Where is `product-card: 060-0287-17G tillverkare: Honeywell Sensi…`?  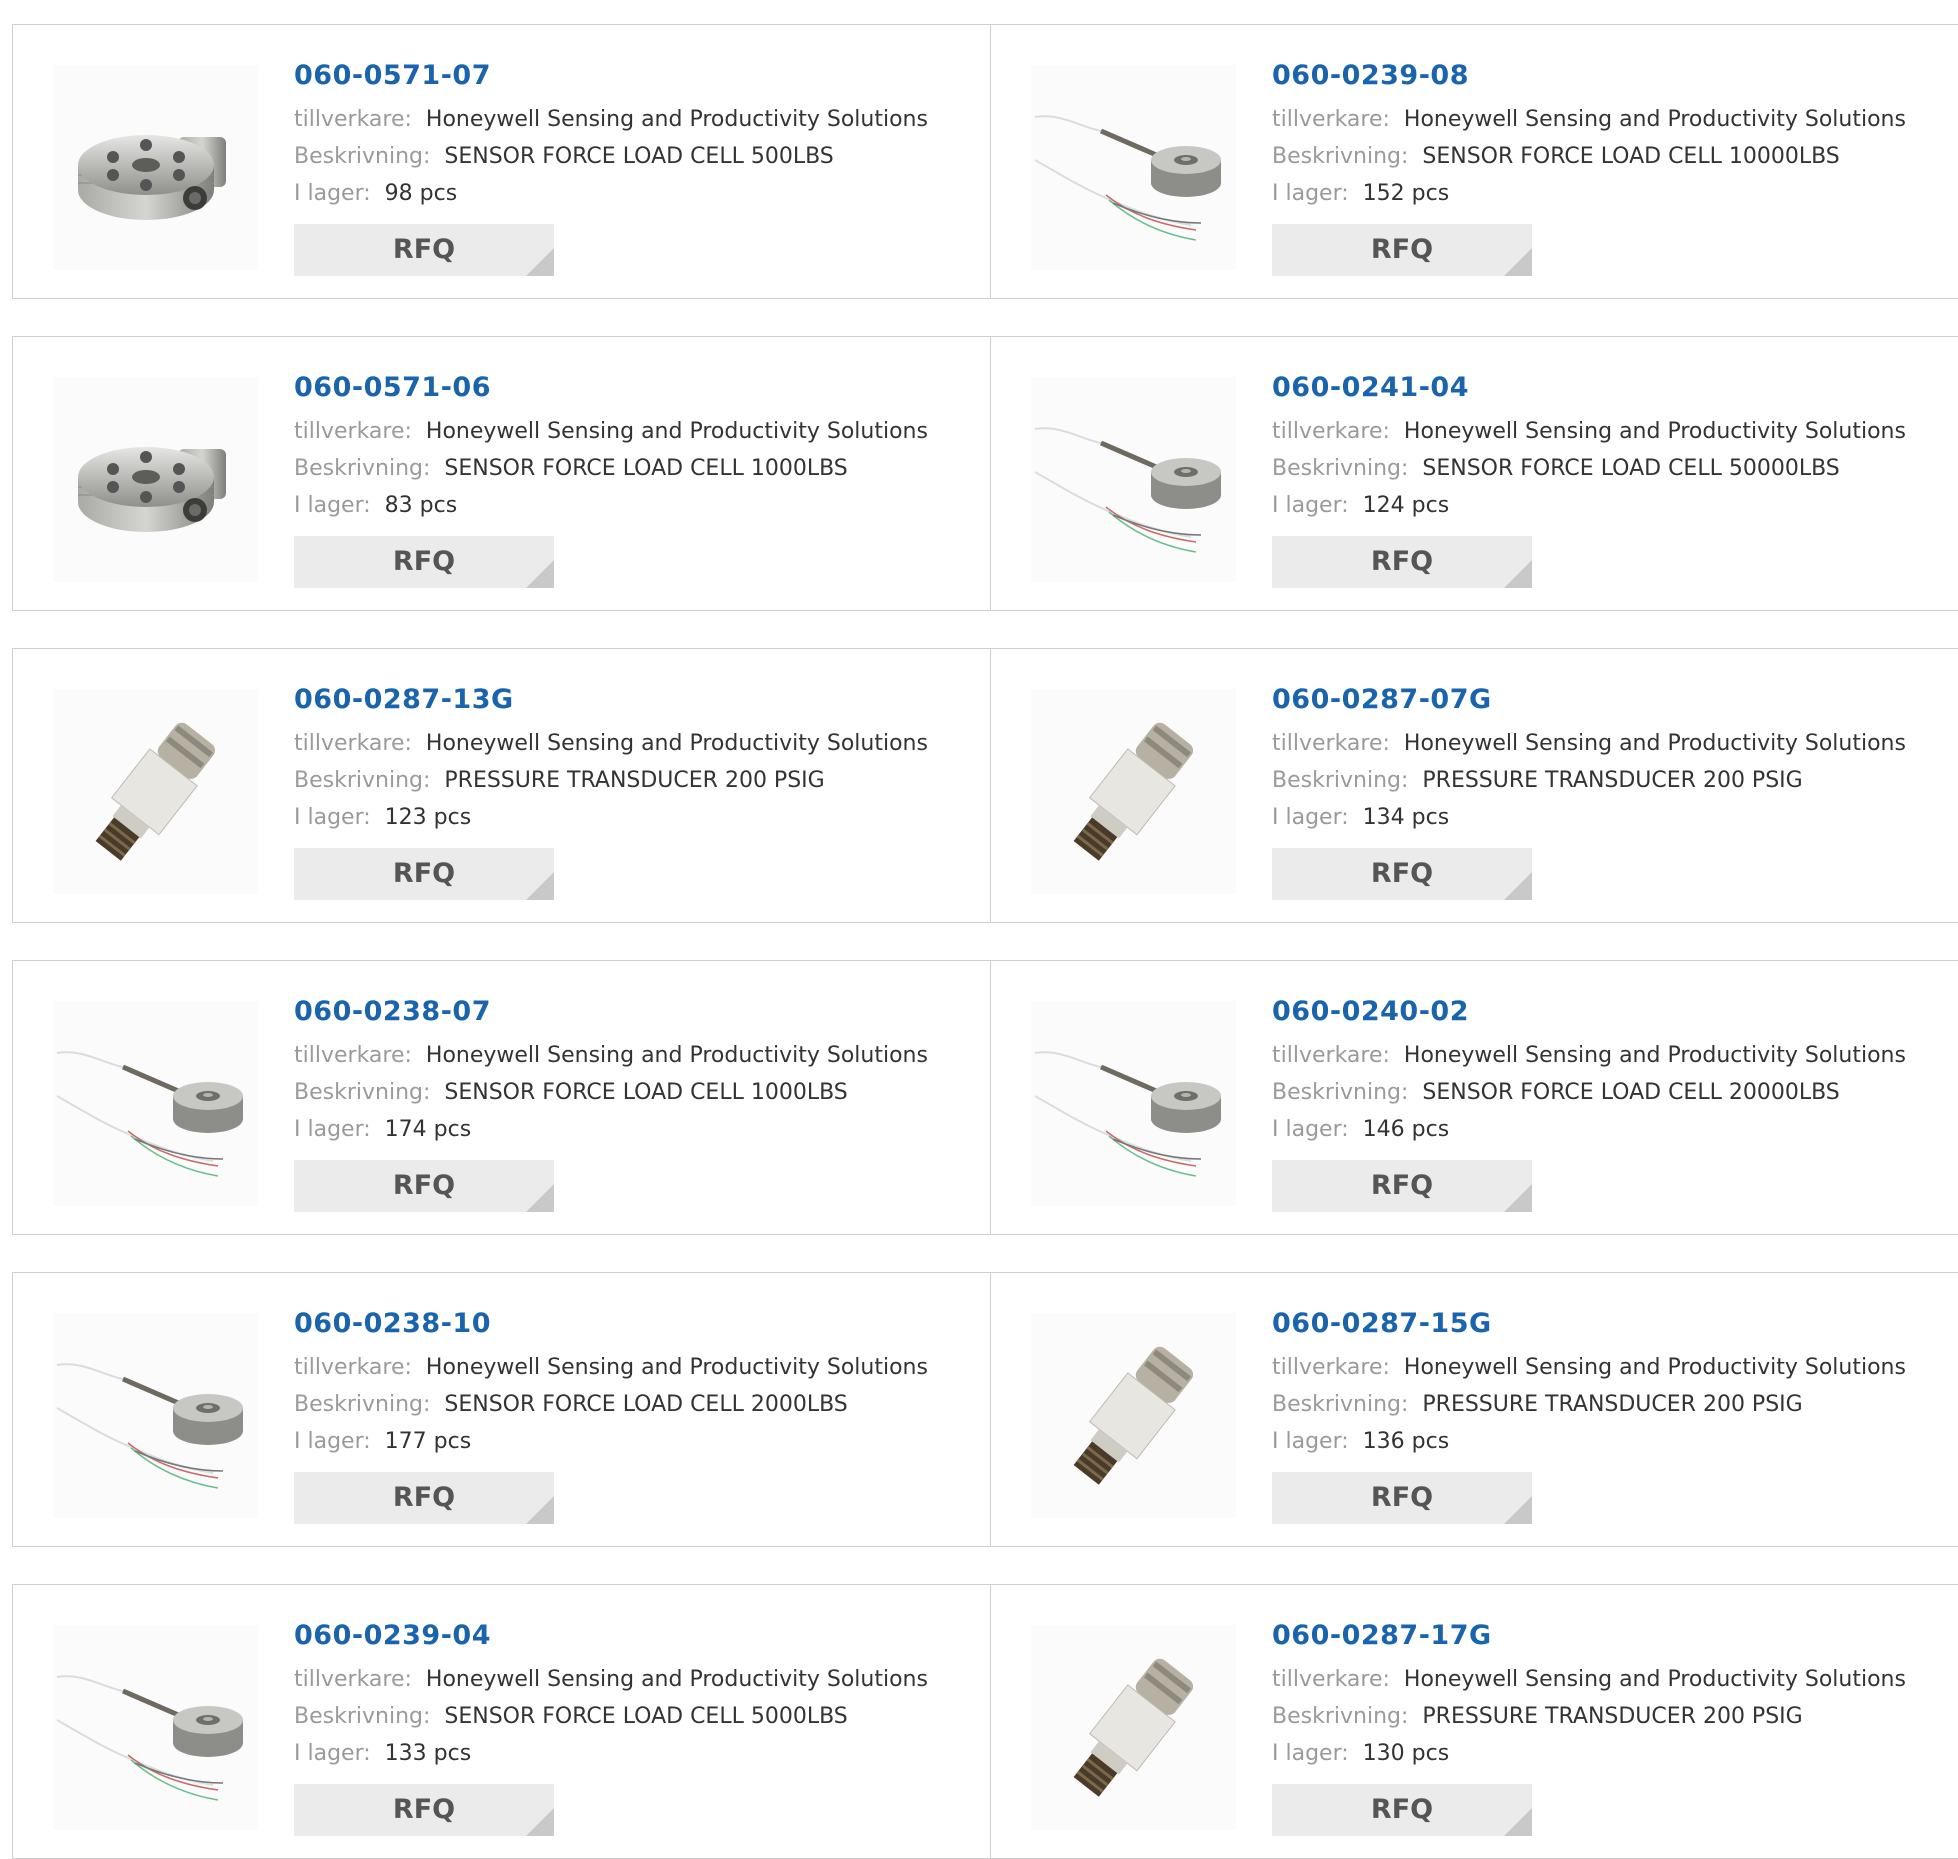
product-card: 060-0287-17G tillverkare: Honeywell Sensi… is located at coordinates (1474, 1721).